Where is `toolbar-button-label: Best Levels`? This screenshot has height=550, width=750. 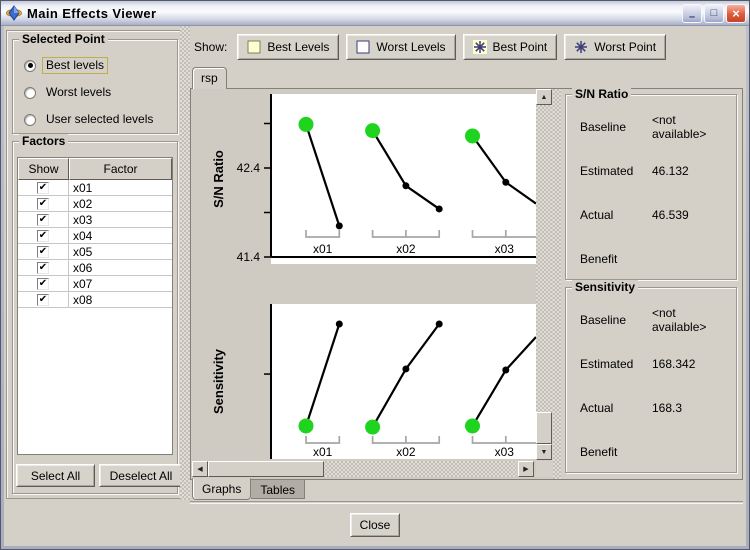 toolbar-button-label: Best Levels is located at coordinates (298, 46).